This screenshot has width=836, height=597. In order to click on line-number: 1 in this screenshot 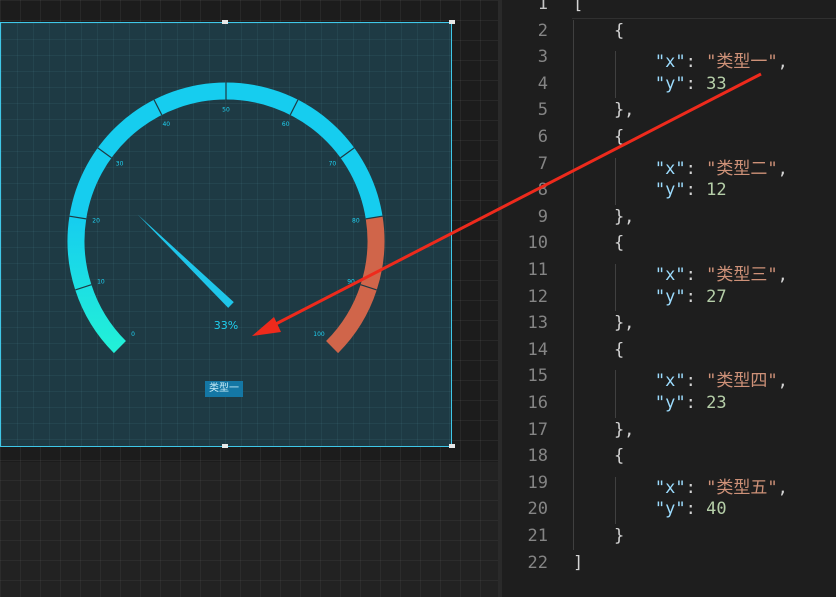, I will do `click(542, 7)`.